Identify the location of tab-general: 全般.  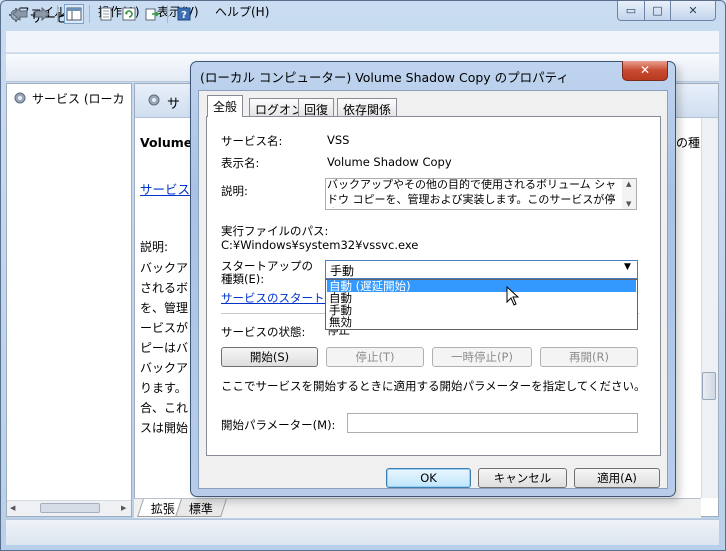
(225, 106).